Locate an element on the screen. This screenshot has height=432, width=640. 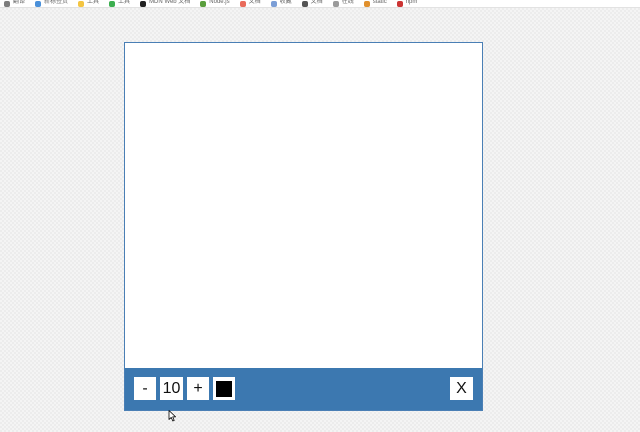
bookmark-item: MDN Web 文档 is located at coordinates (165, 3).